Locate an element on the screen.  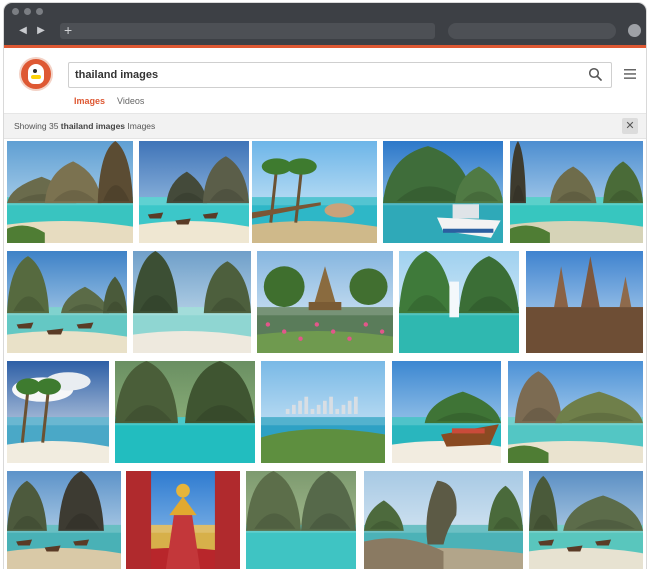
browser-tab: + is located at coordinates (247, 31).